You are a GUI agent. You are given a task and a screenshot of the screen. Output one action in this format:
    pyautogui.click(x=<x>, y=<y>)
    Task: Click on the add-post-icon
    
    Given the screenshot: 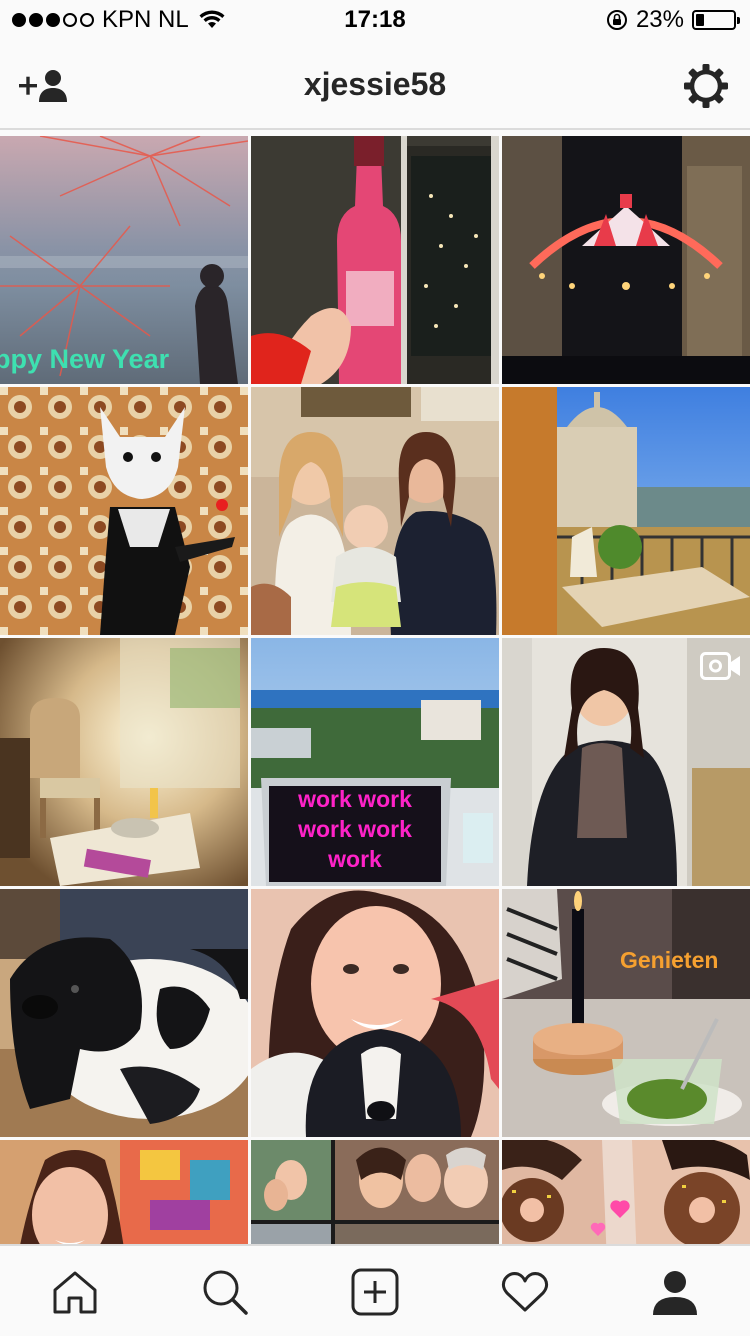 What is the action you would take?
    pyautogui.click(x=375, y=1292)
    